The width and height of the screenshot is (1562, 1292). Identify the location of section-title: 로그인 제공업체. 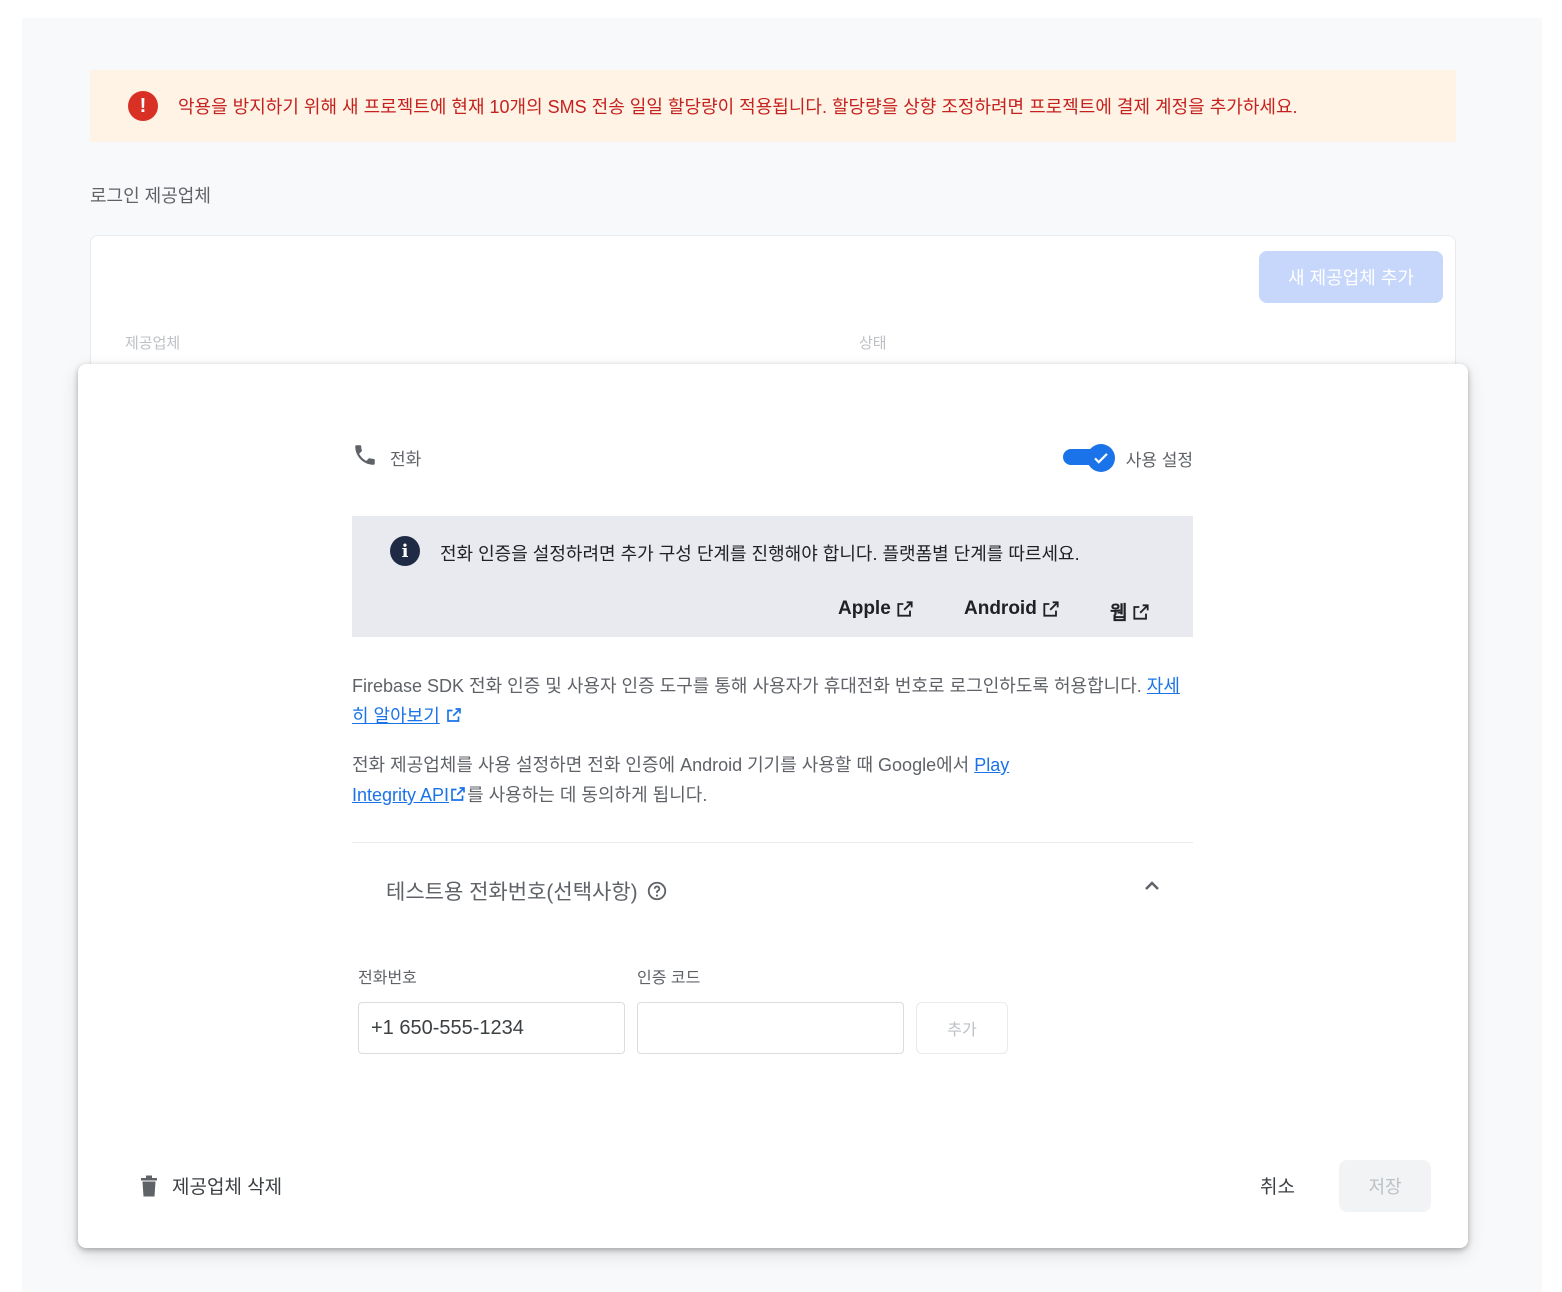
(150, 196).